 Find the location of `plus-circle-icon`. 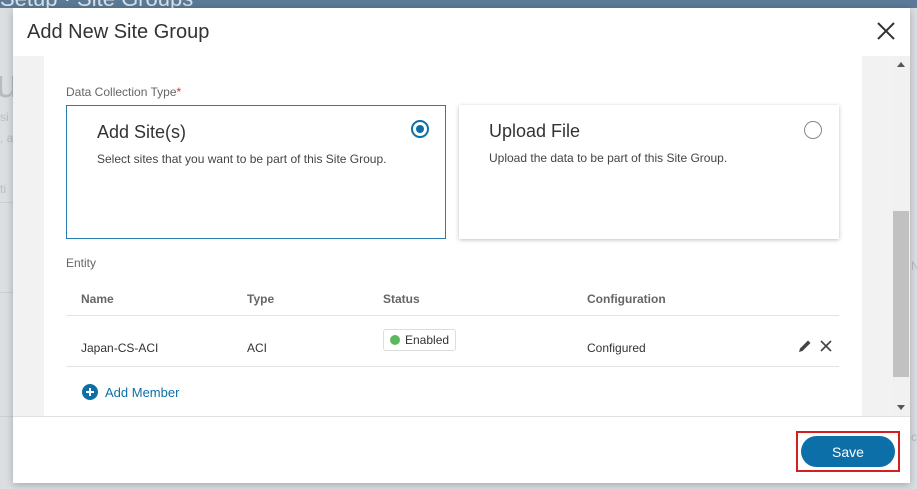

plus-circle-icon is located at coordinates (90, 392).